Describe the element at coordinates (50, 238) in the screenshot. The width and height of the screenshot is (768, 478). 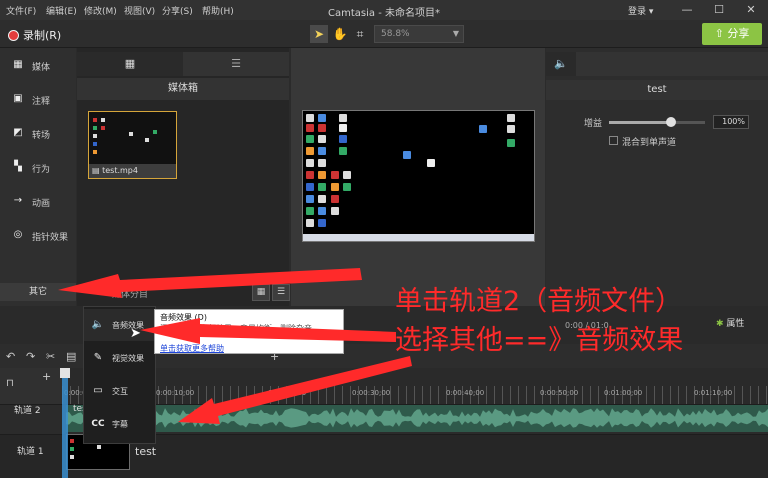
I see `sidebar-item-label: 指针效果` at that location.